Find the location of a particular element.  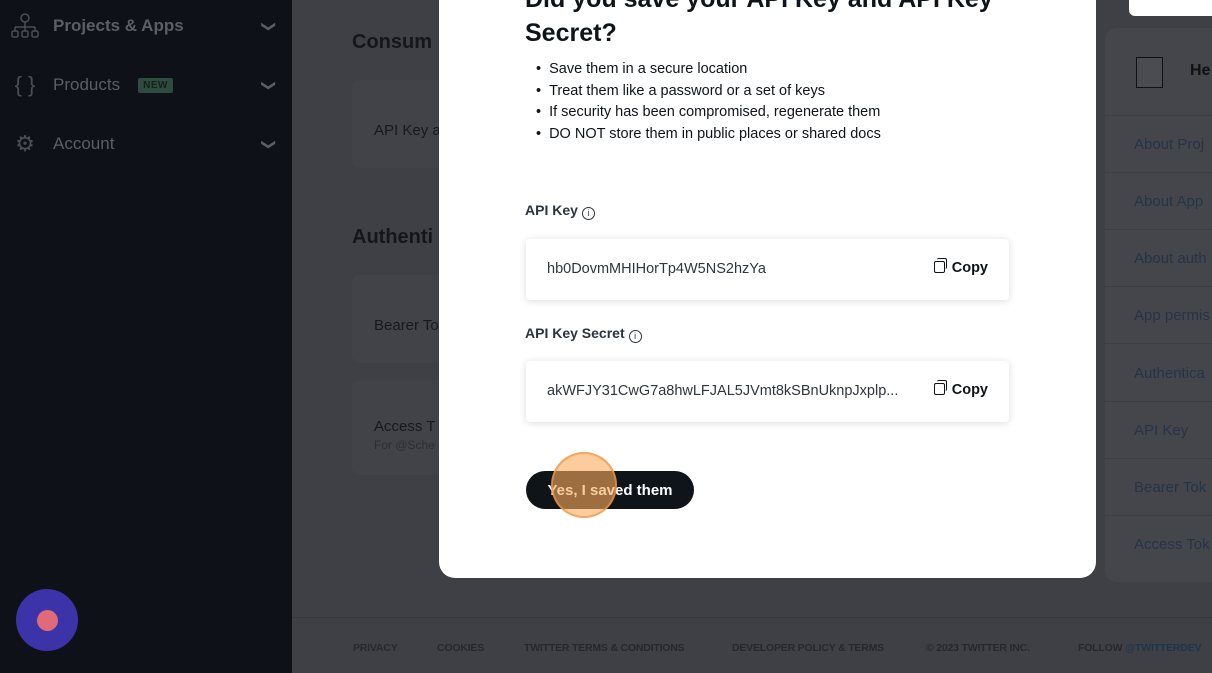

section-title-authentication: Authenti is located at coordinates (393, 237).